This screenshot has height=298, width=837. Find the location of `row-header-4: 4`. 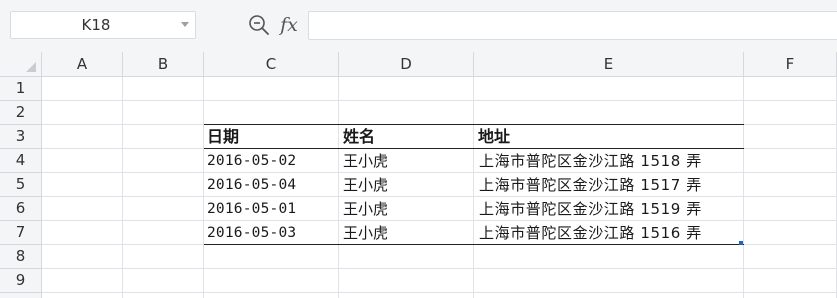

row-header-4: 4 is located at coordinates (21, 161).